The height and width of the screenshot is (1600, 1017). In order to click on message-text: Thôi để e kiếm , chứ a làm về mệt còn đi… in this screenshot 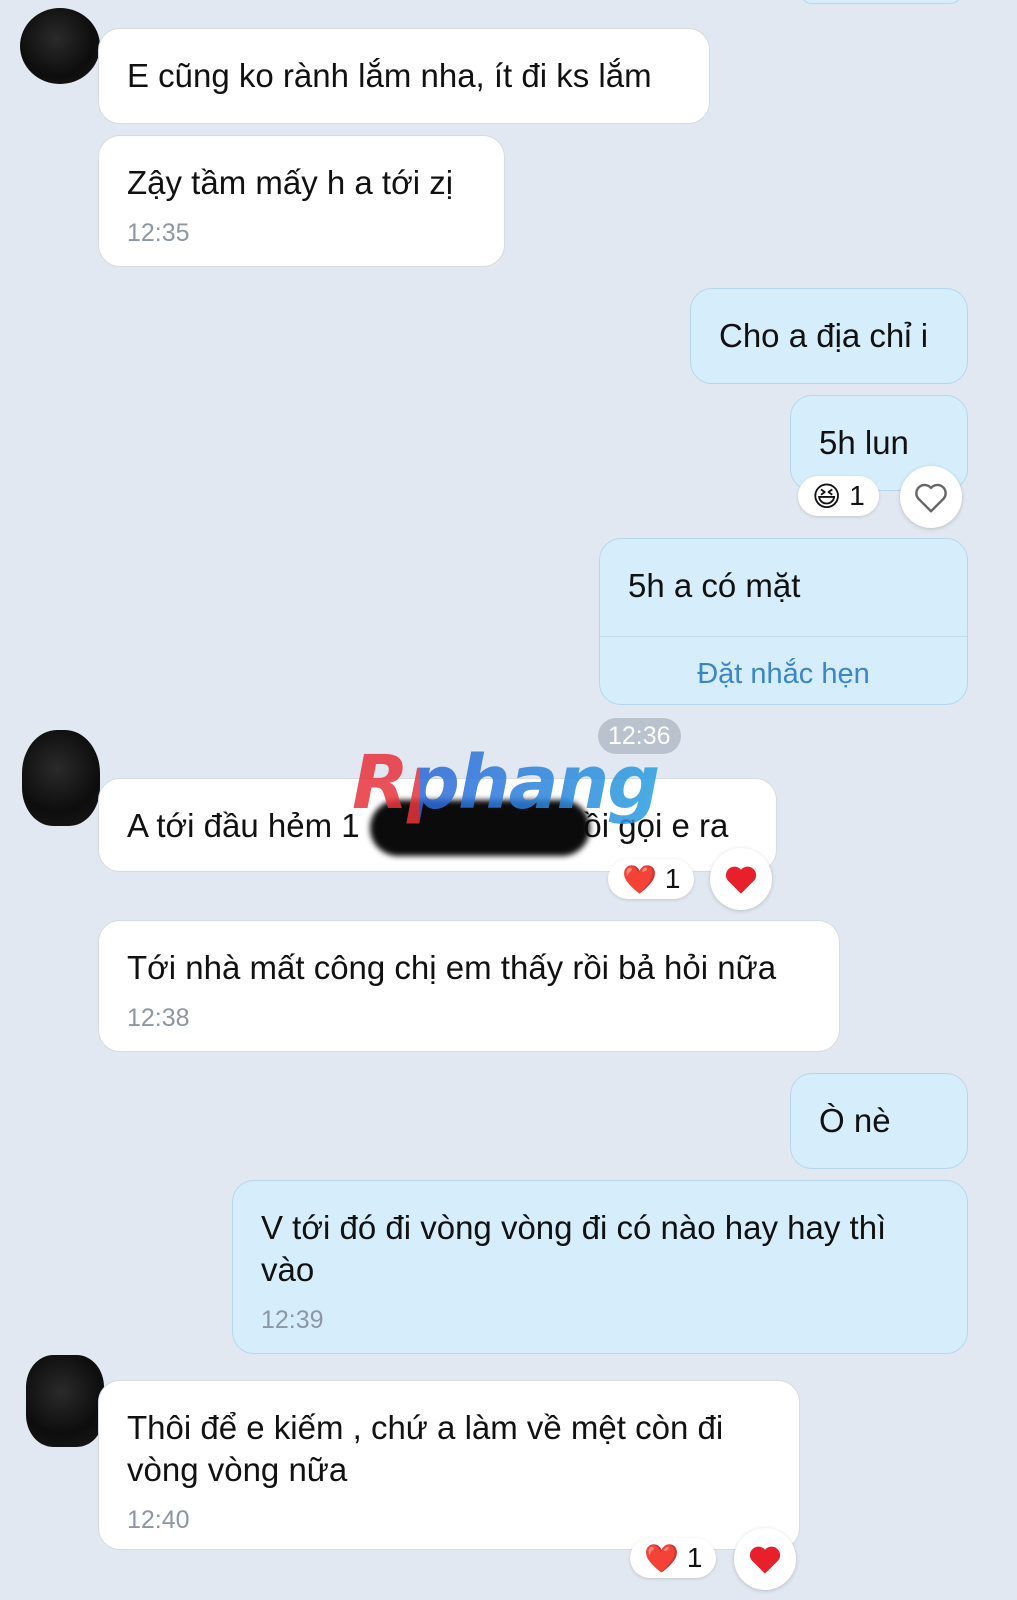, I will do `click(425, 1448)`.